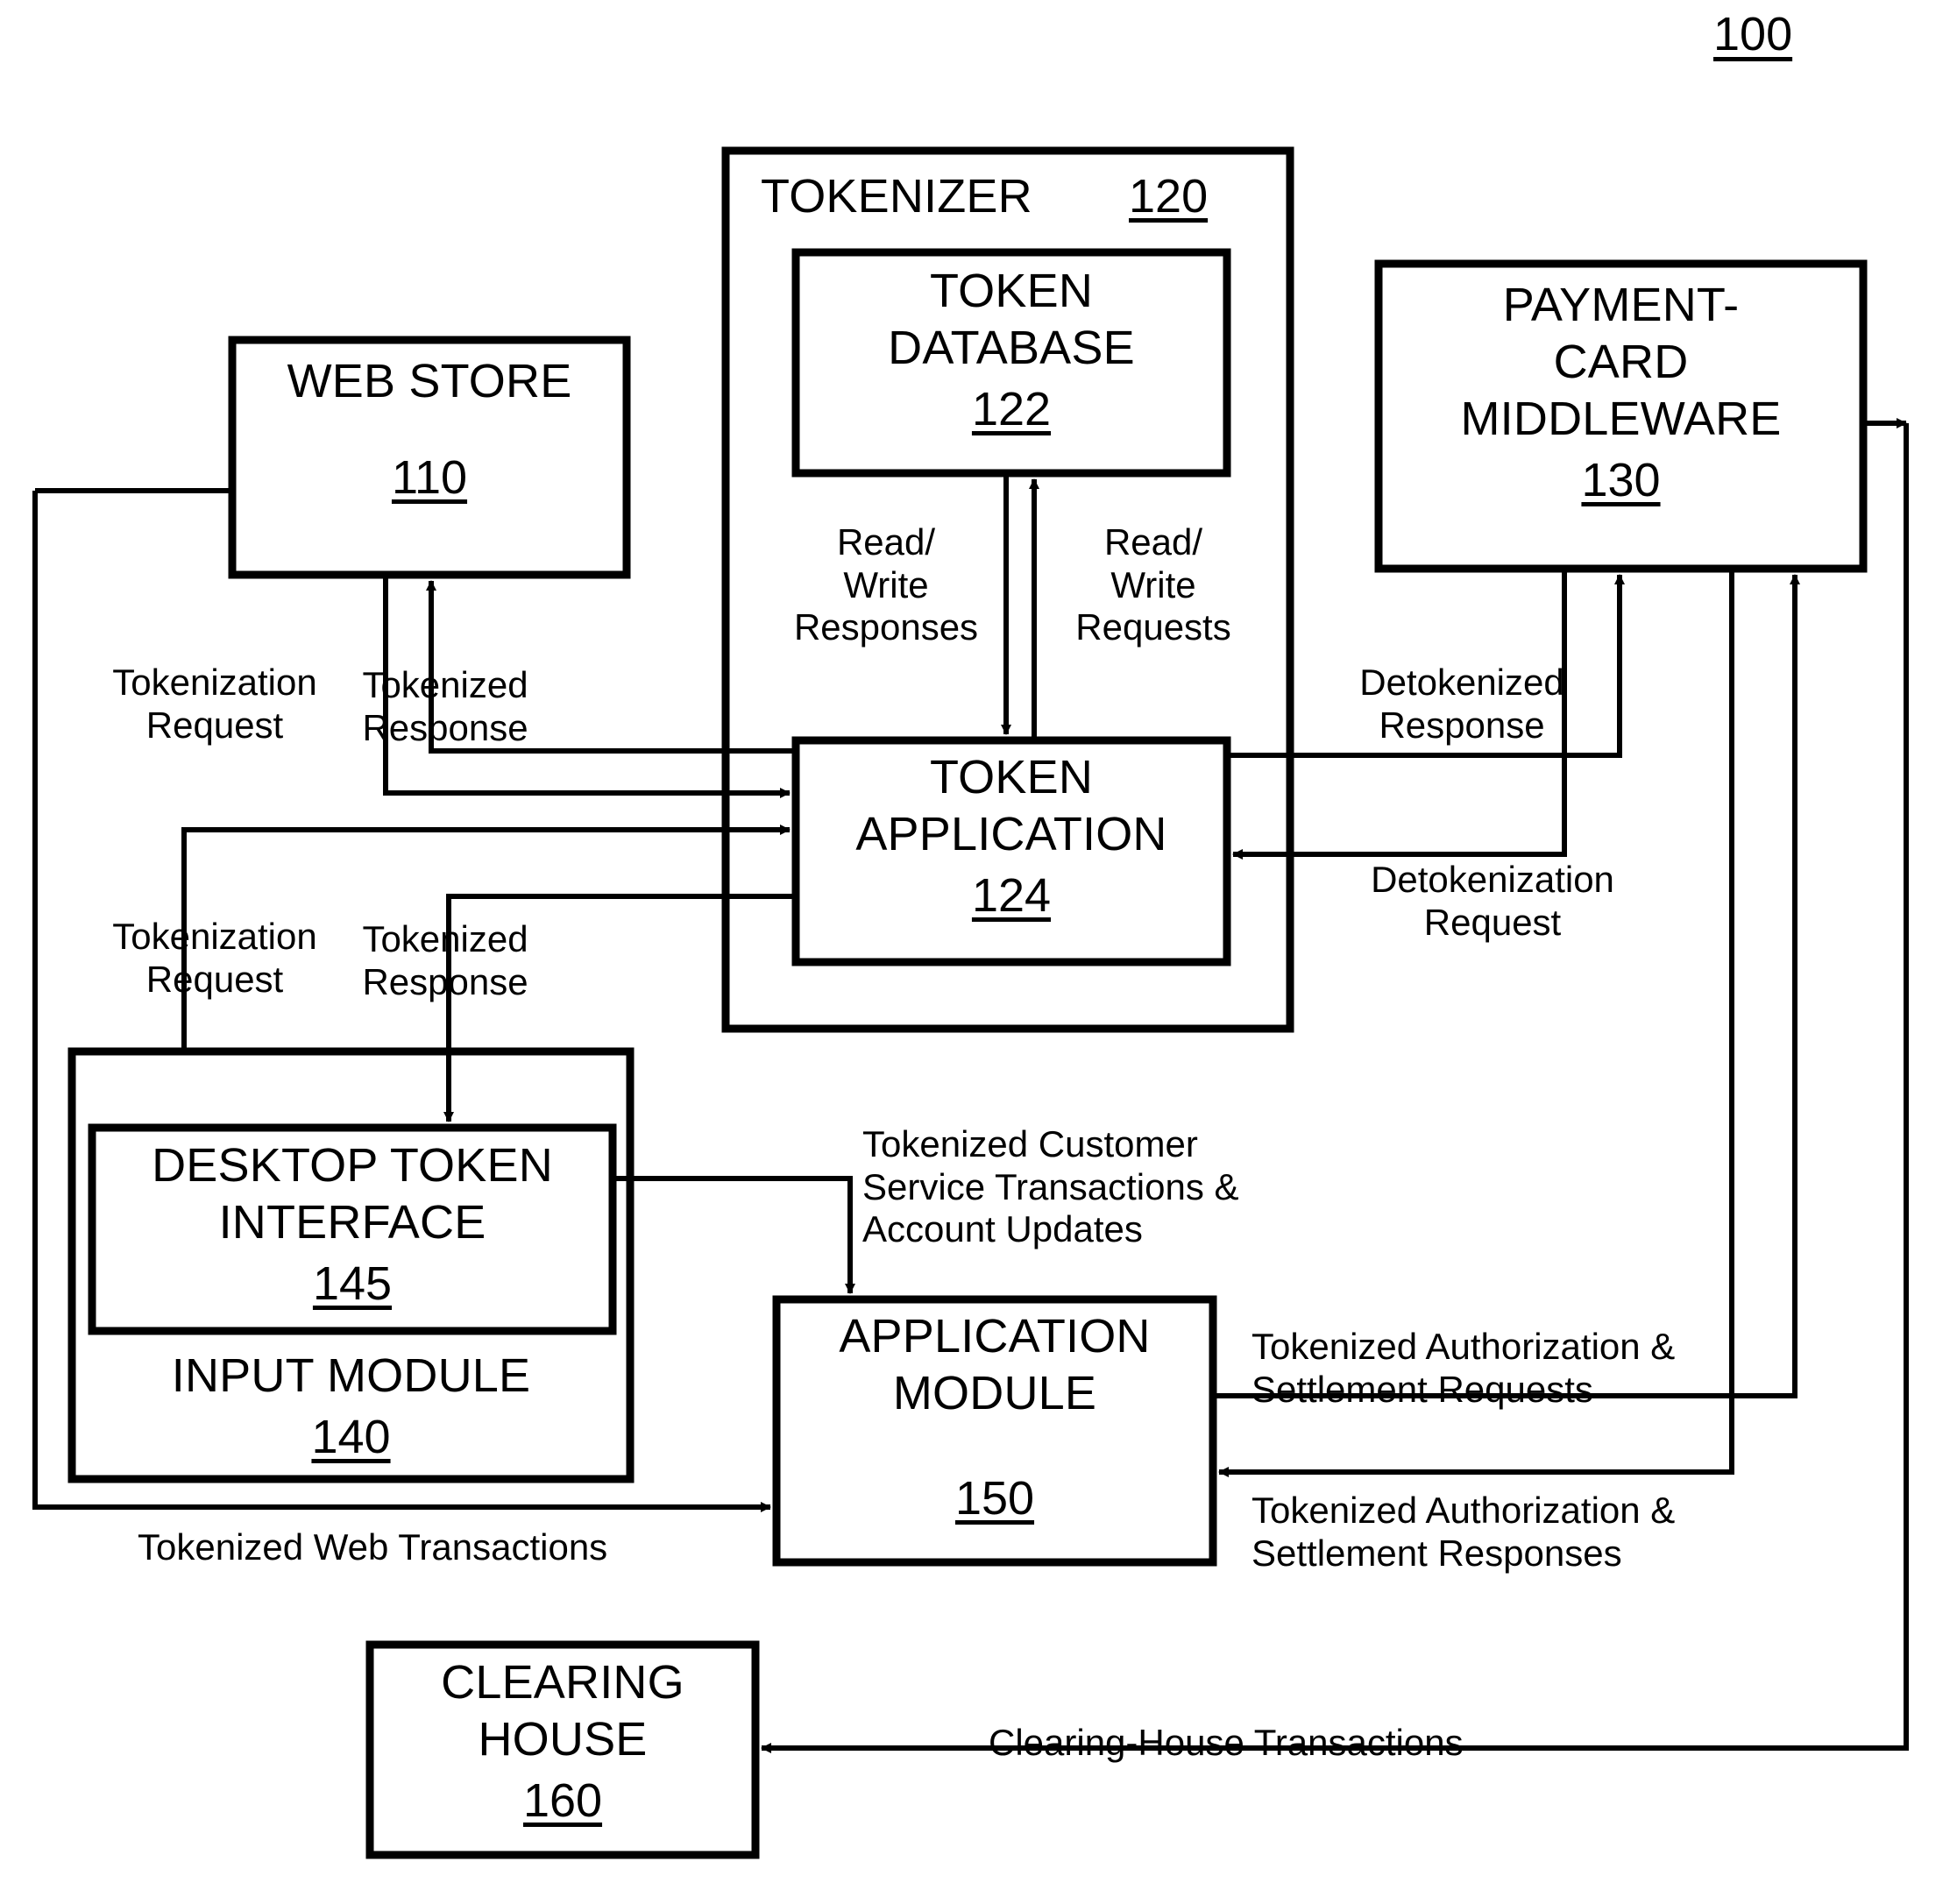  What do you see at coordinates (214, 958) in the screenshot?
I see `flow-label-input-tokenization-request: Tokenization Request` at bounding box center [214, 958].